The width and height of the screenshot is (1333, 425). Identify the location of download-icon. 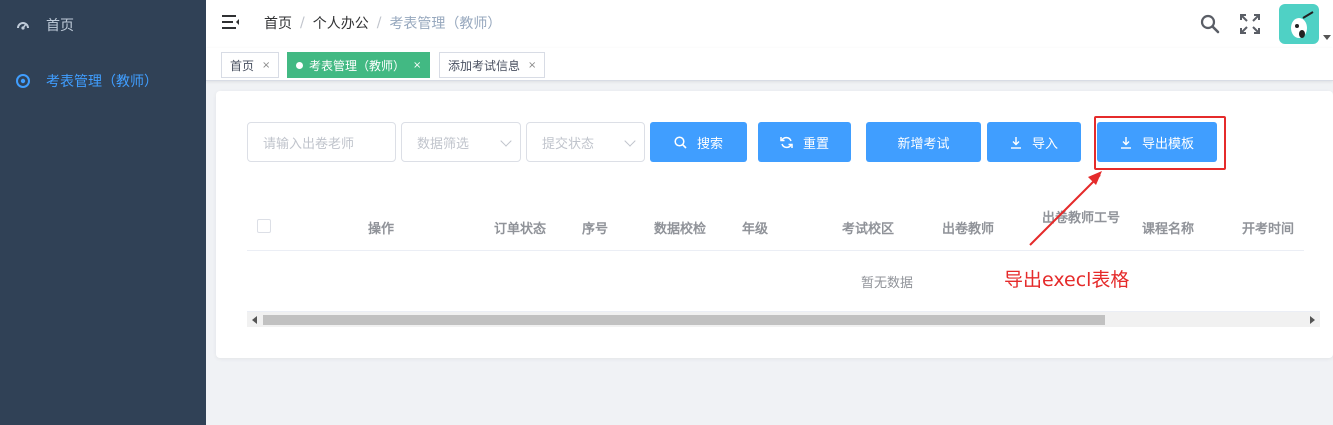
(1016, 142).